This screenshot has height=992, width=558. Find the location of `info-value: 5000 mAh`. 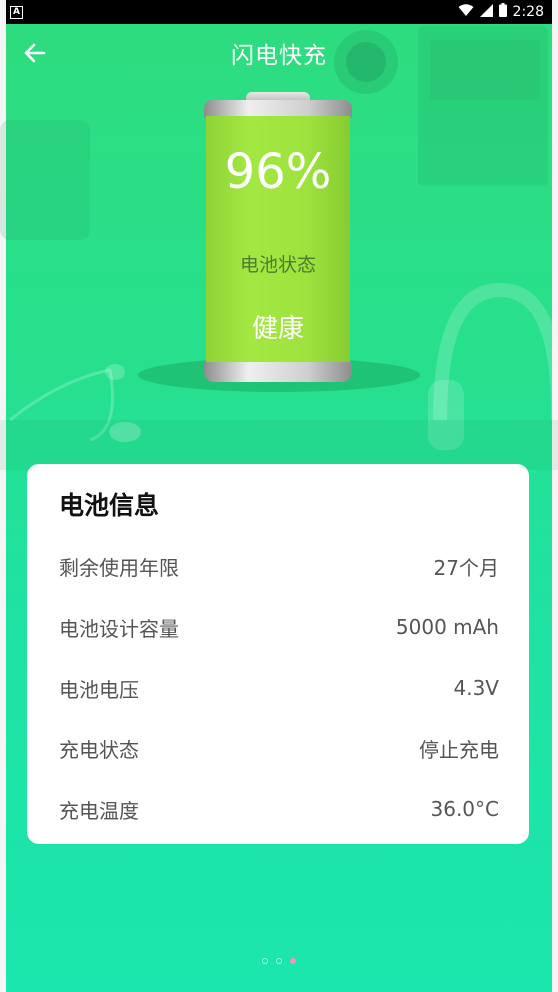

info-value: 5000 mAh is located at coordinates (447, 627).